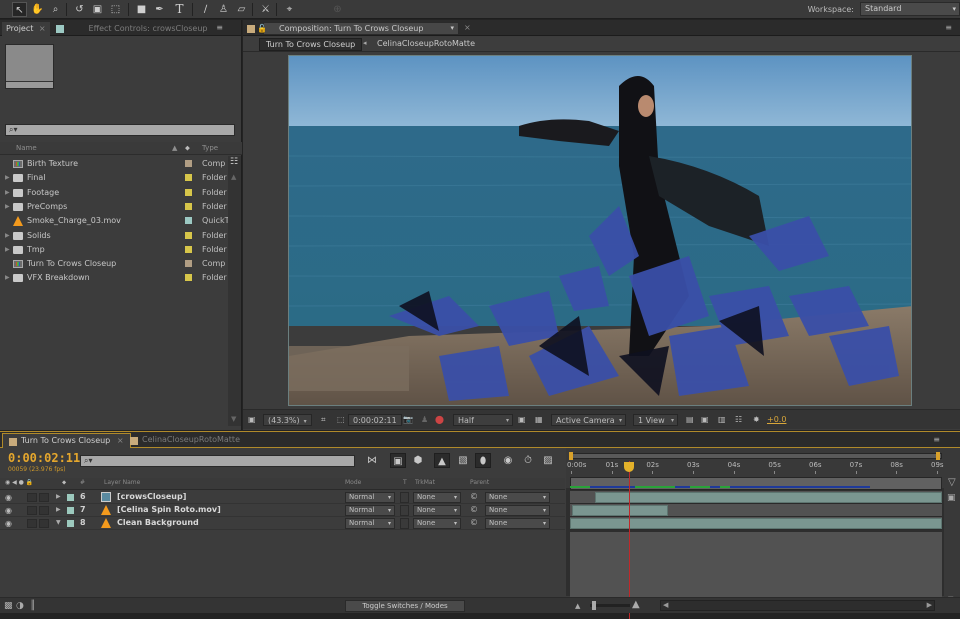 The image size is (960, 619). What do you see at coordinates (114, 207) in the screenshot?
I see `project-item: ▶ PreComps Folder` at bounding box center [114, 207].